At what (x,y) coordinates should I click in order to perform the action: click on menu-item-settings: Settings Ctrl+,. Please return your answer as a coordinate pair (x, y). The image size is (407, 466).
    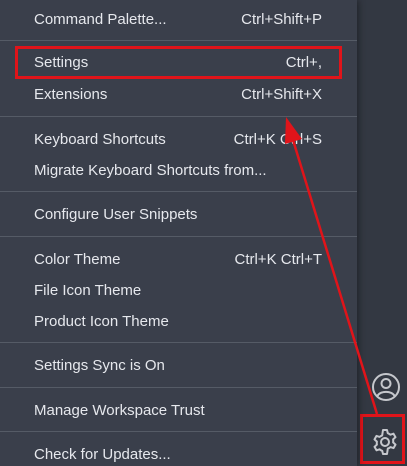
    Looking at the image, I should click on (178, 62).